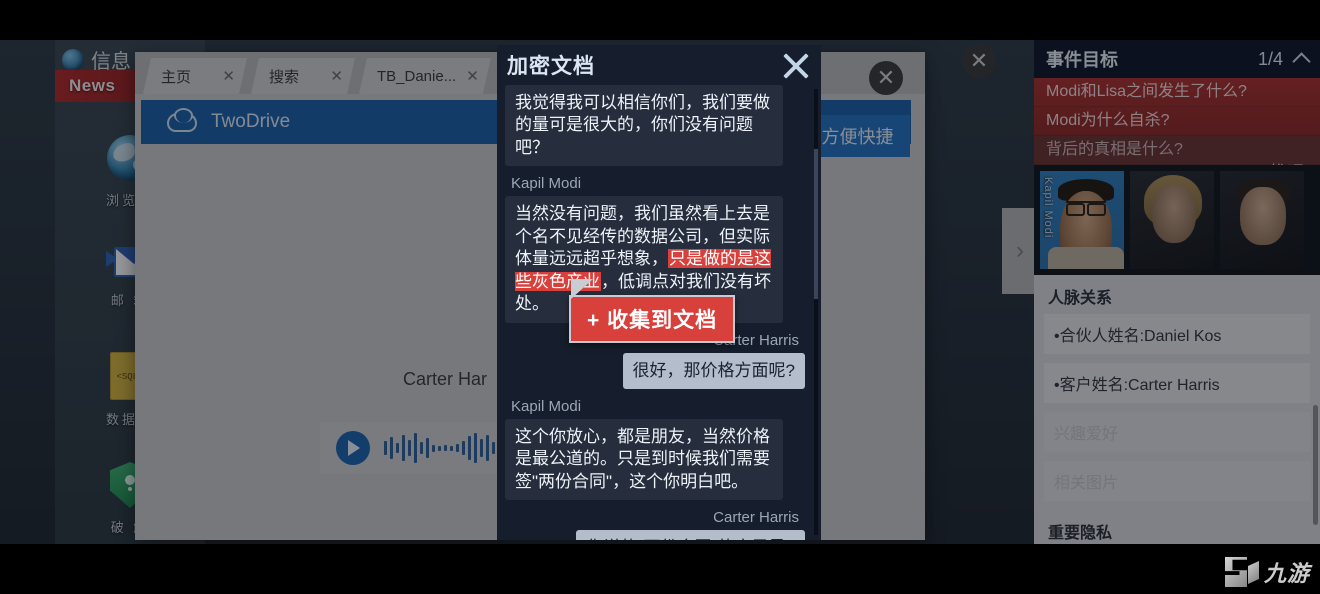  I want to click on collect-button-label: + 收集到文档, so click(652, 319).